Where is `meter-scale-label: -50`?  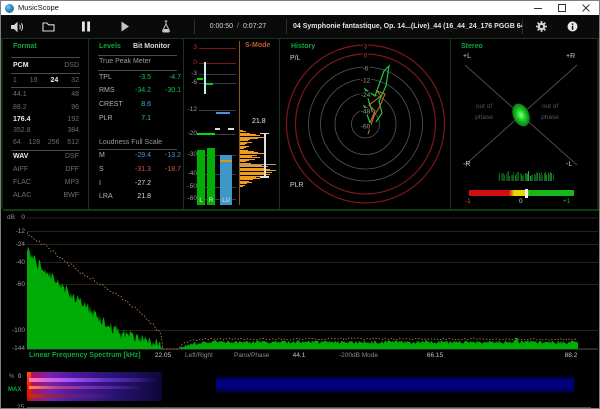
meter-scale-label: -50 is located at coordinates (192, 186).